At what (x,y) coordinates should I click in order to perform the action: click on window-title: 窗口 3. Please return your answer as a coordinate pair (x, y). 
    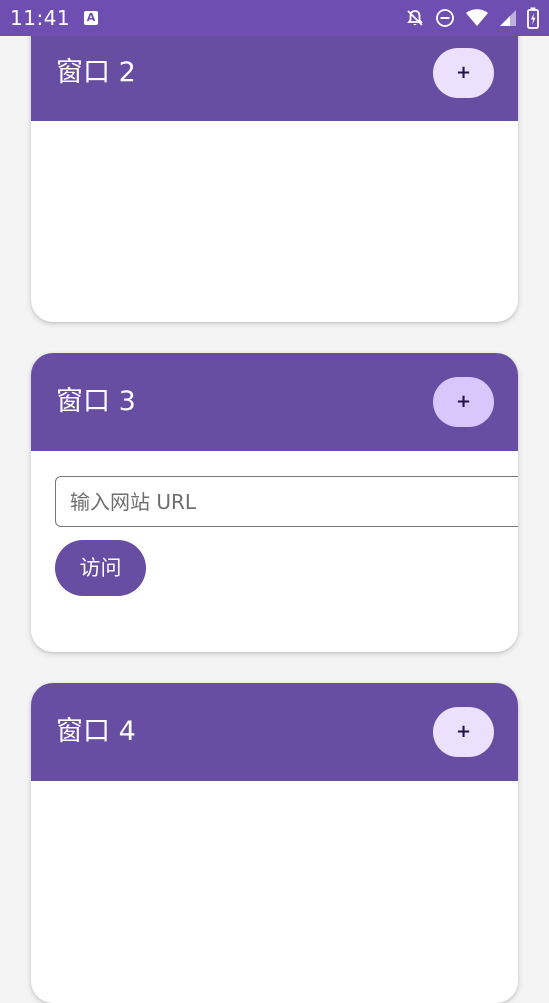
    Looking at the image, I should click on (96, 401).